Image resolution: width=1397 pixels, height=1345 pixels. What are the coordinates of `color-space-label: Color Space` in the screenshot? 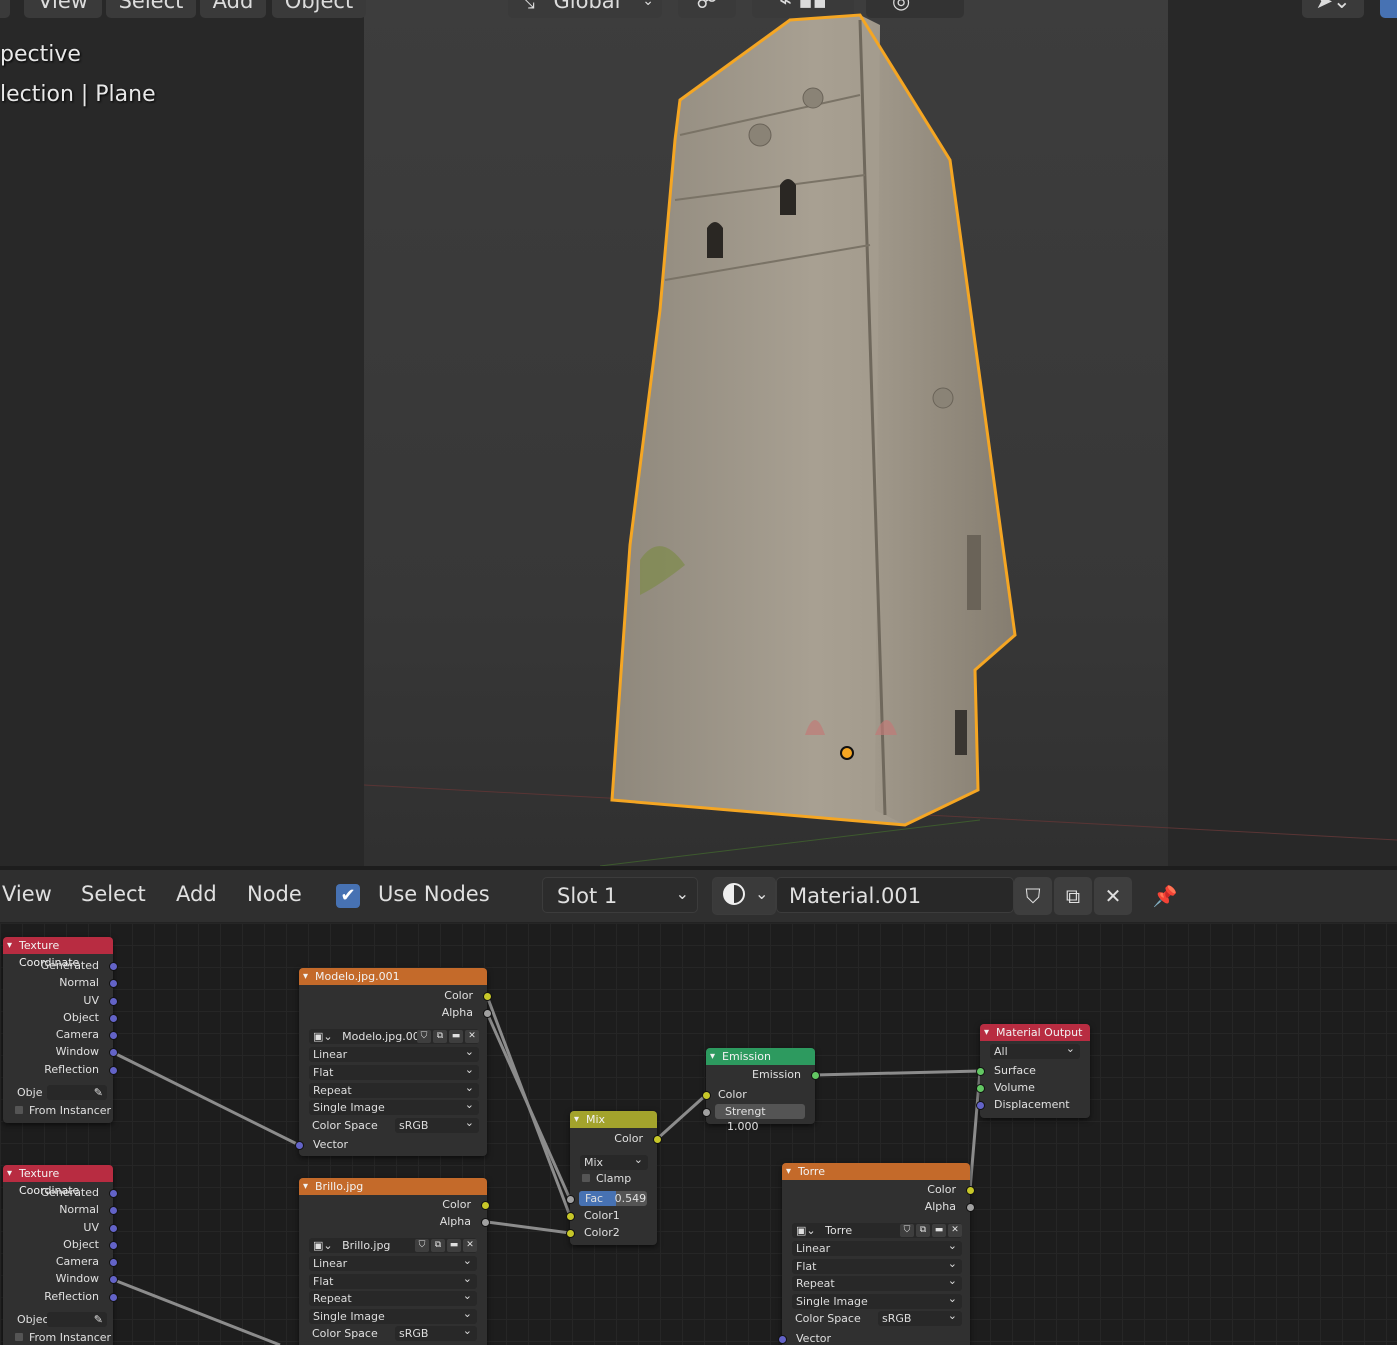 It's located at (345, 1333).